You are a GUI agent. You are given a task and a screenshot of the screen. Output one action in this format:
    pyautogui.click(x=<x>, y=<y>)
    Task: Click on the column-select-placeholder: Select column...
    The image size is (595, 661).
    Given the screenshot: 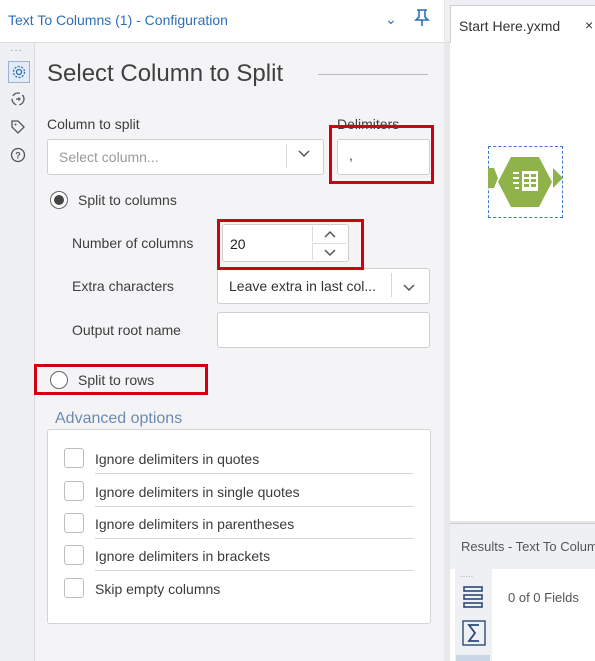 What is the action you would take?
    pyautogui.click(x=109, y=157)
    